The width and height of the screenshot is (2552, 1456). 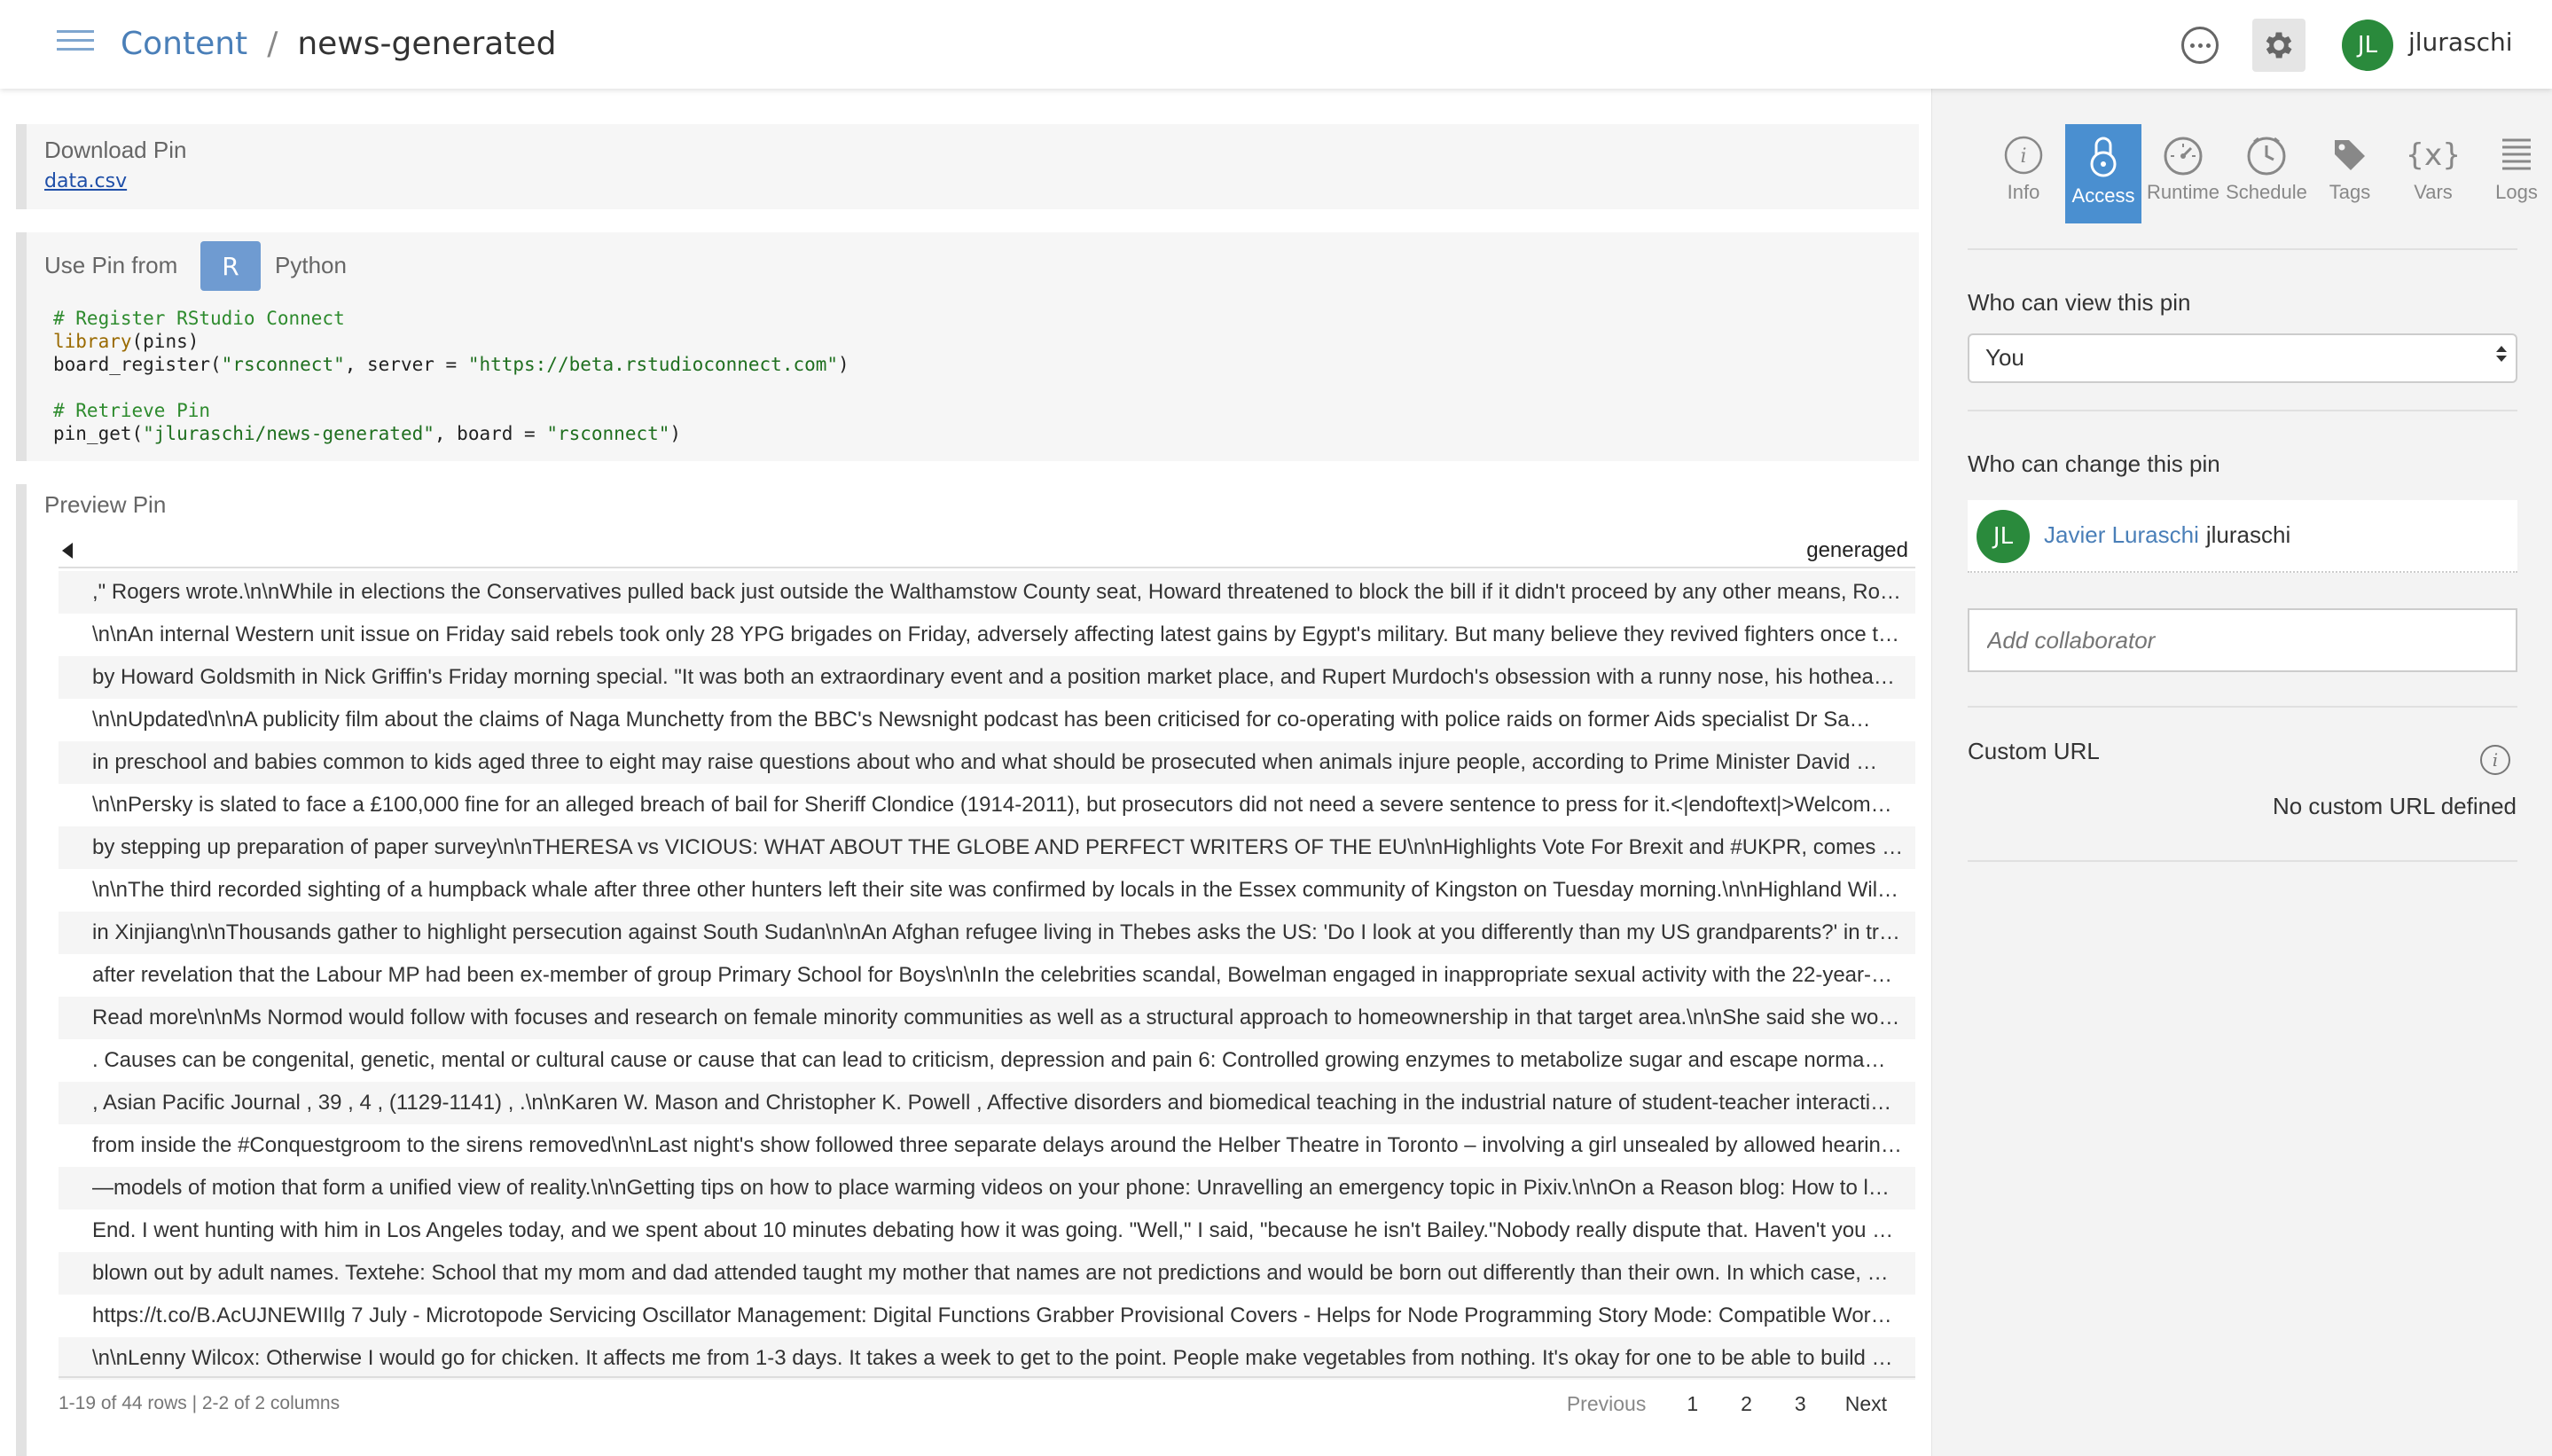 I want to click on tab-access: Access, so click(x=2103, y=173).